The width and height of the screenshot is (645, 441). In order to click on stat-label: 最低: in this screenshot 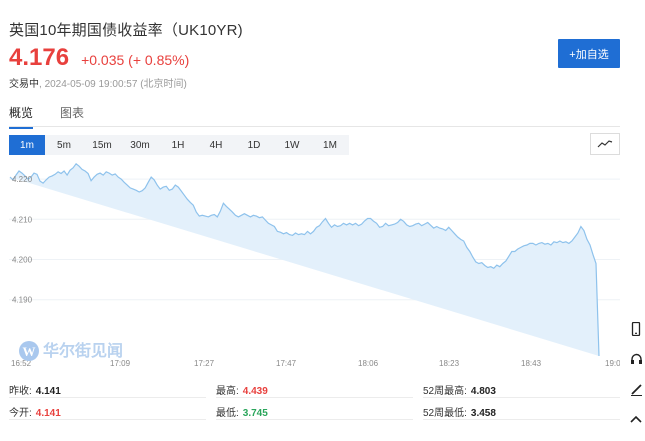, I will do `click(227, 413)`.